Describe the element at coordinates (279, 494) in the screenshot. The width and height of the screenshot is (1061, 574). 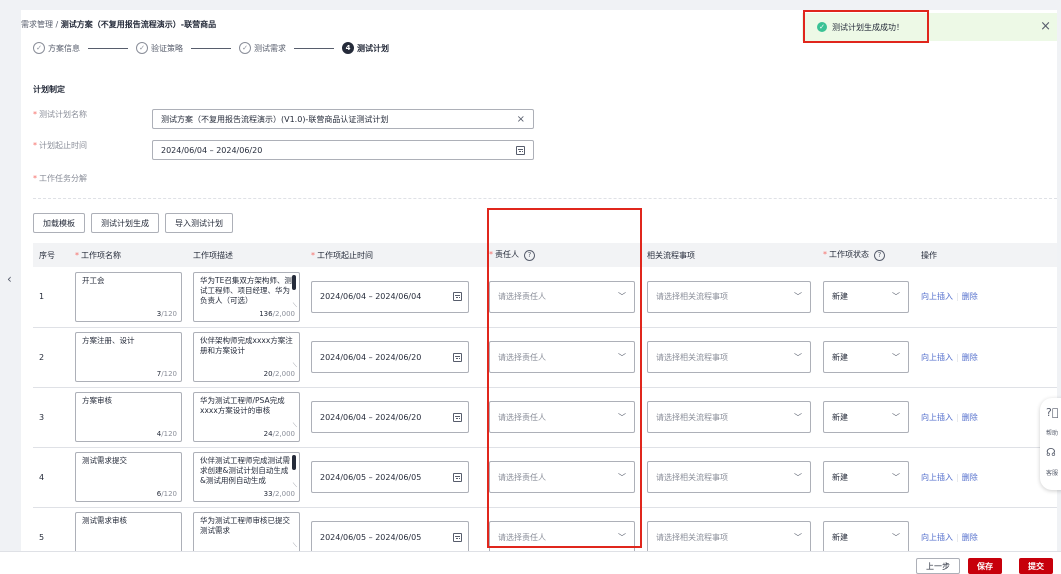
I see `char-counter: 33/2,000` at that location.